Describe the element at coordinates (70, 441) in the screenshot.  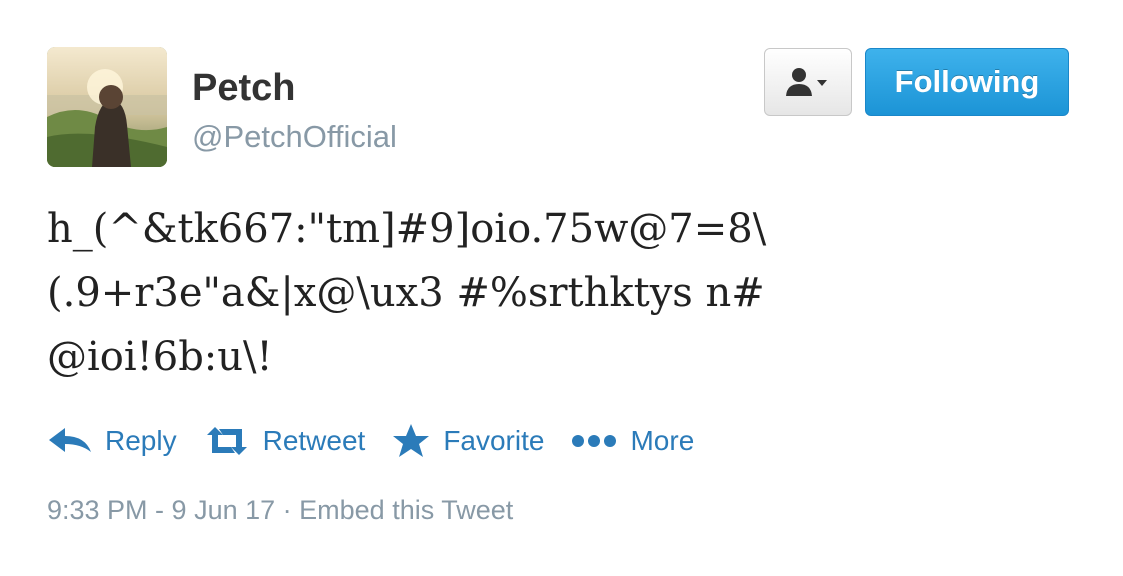
I see `reply-icon` at that location.